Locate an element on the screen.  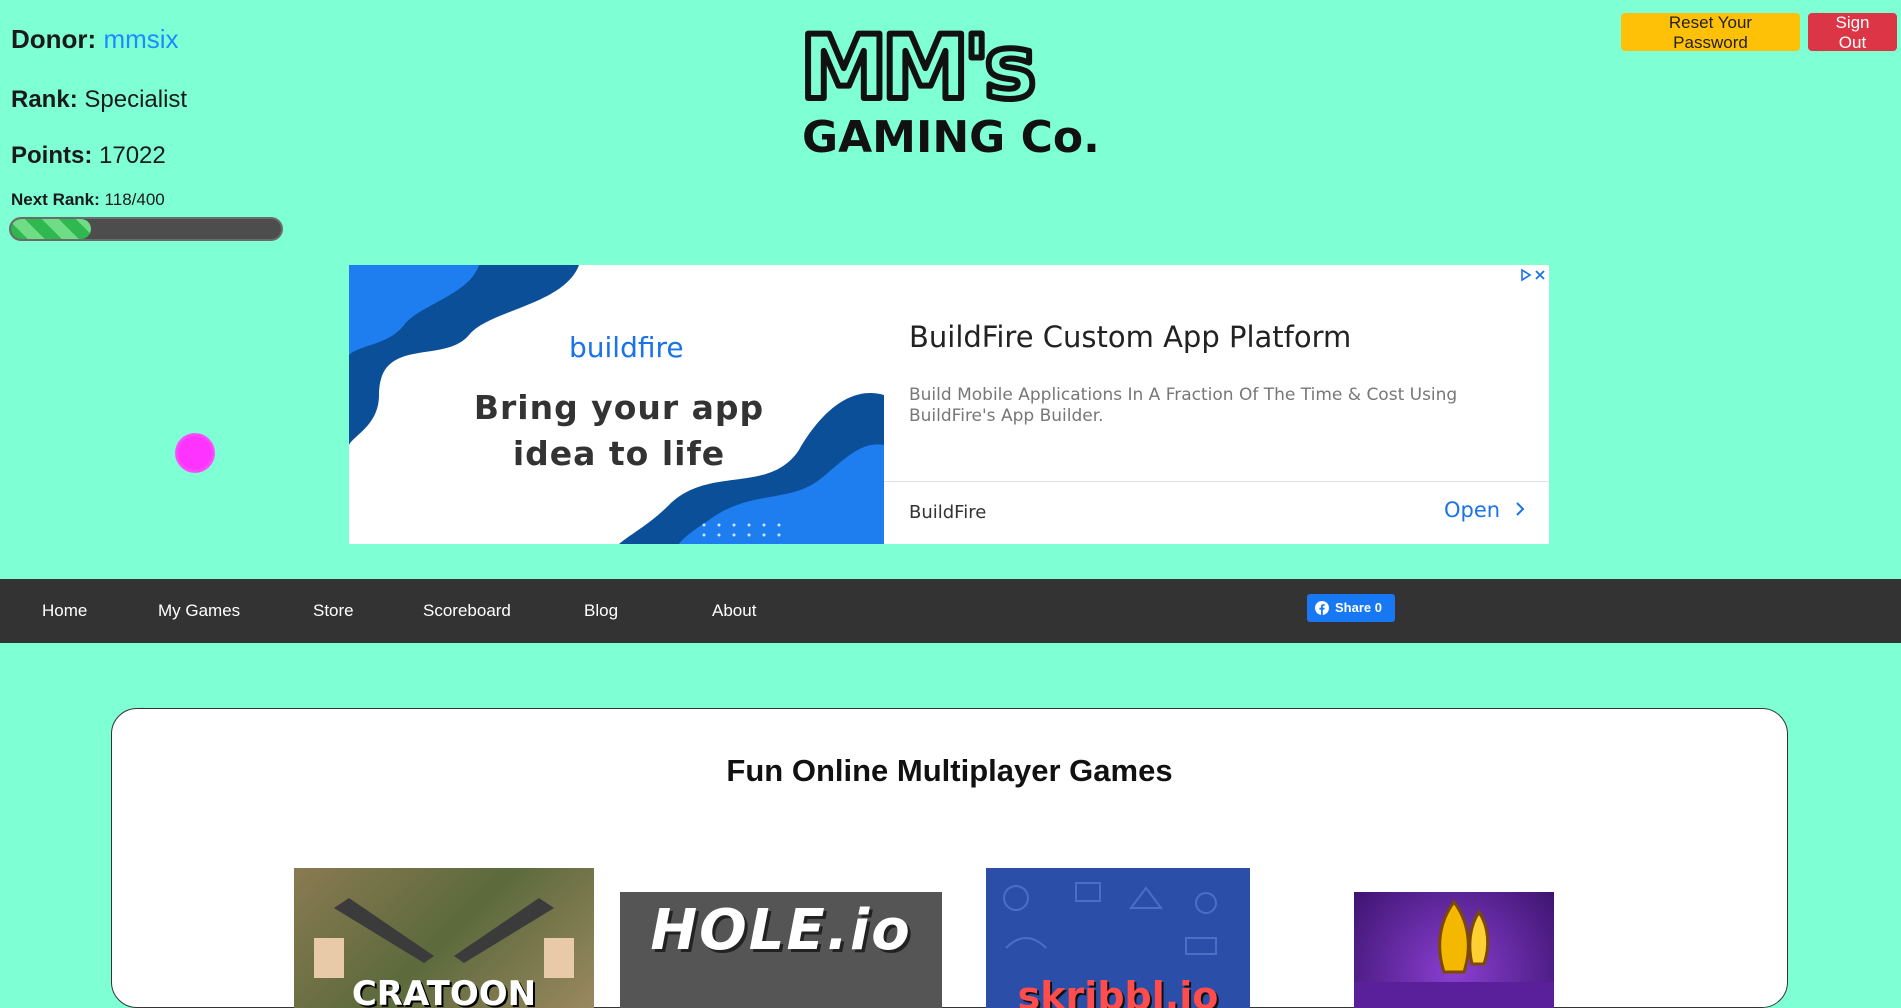
hole-io-thumbnail: HOLE.io is located at coordinates (781, 950).